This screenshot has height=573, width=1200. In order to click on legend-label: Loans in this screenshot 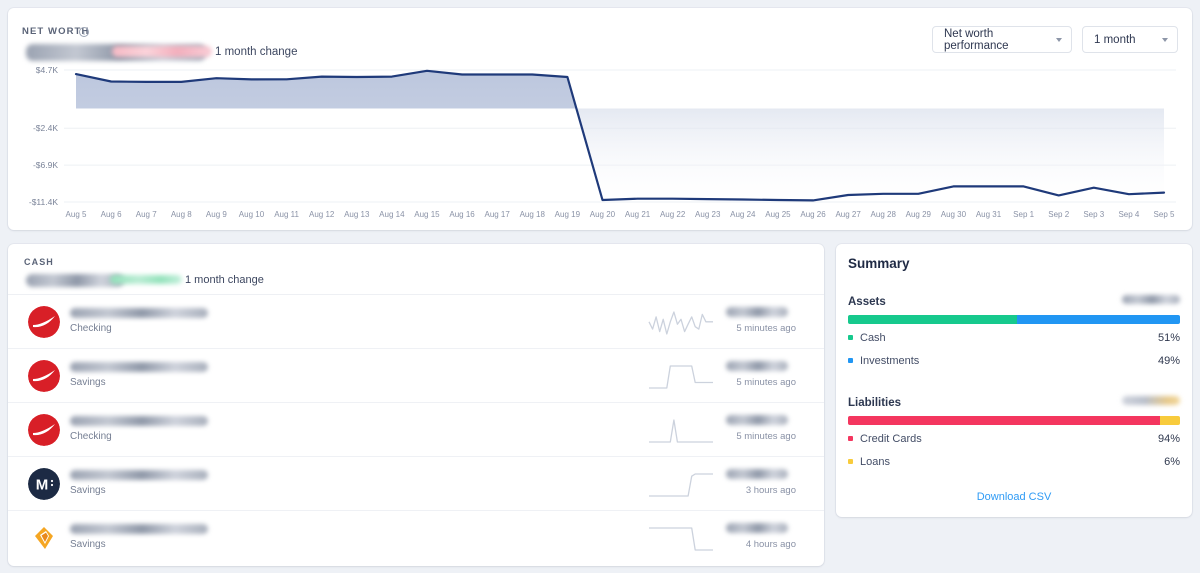, I will do `click(875, 461)`.